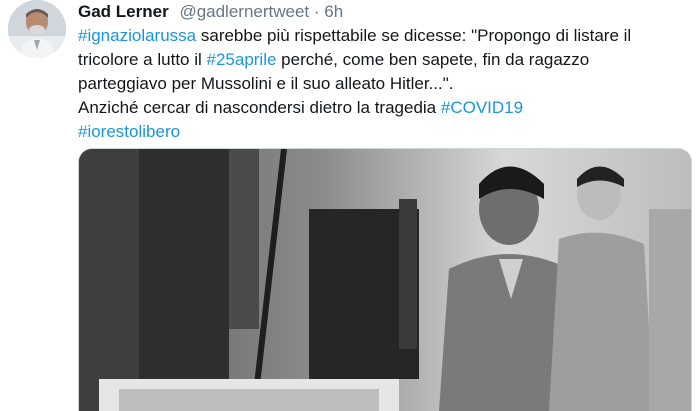  Describe the element at coordinates (142, 59) in the screenshot. I see `tweet-text-segment: tricolore a lutto il` at that location.